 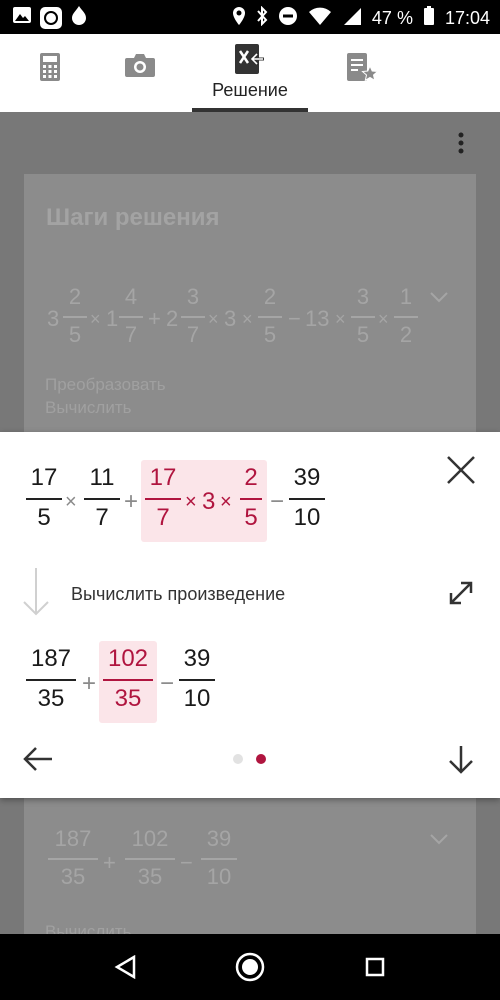 I want to click on factor: 3, so click(x=209, y=501).